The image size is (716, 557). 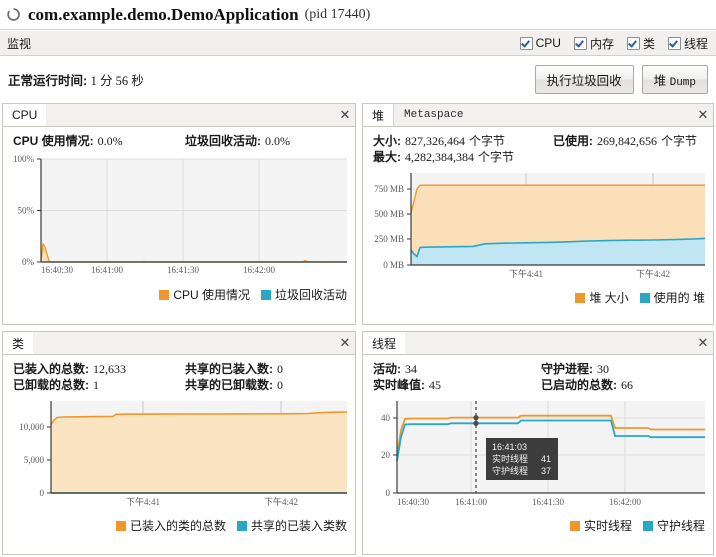 What do you see at coordinates (277, 141) in the screenshot?
I see `stat-value: 0.0%` at bounding box center [277, 141].